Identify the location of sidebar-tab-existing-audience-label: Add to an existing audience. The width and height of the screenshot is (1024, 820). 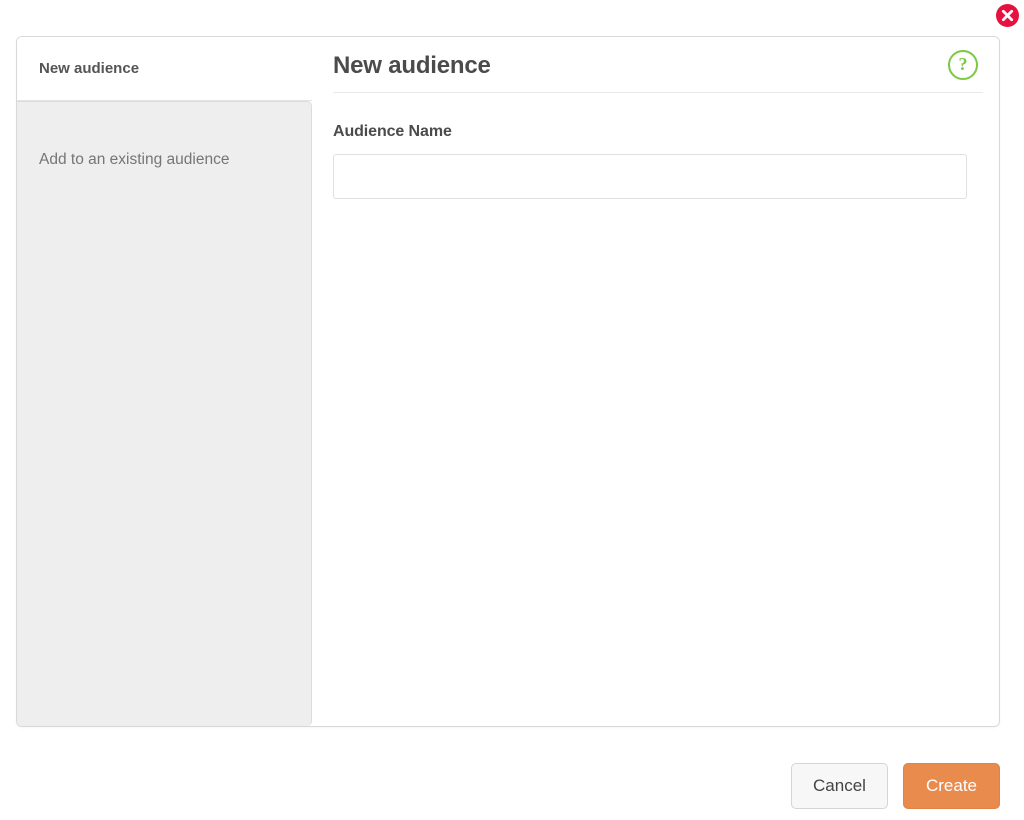
(134, 159).